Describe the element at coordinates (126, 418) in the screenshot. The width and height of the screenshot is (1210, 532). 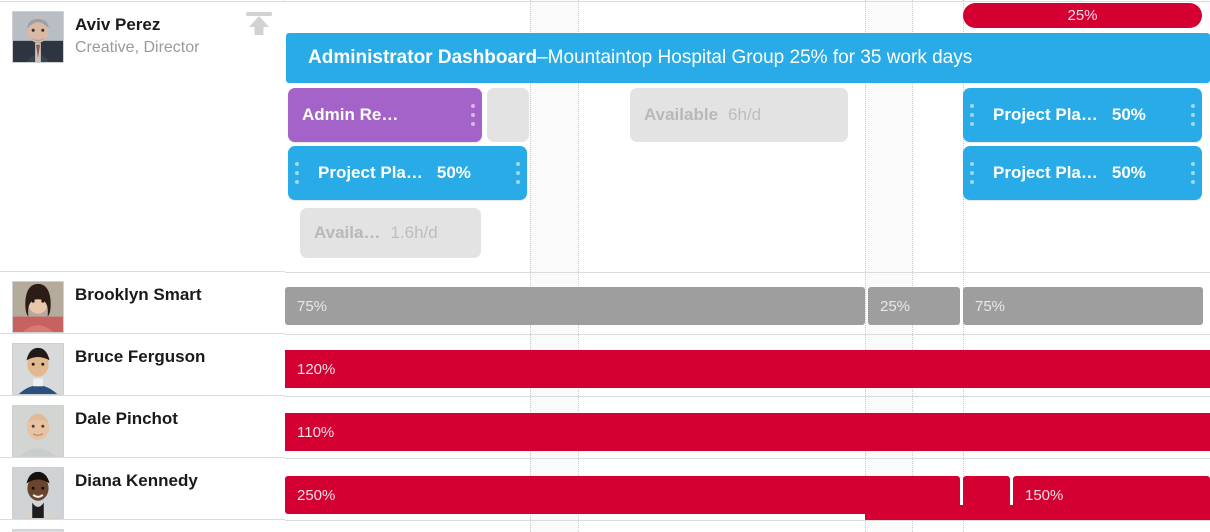
I see `resource-name: Dale Pinchot` at that location.